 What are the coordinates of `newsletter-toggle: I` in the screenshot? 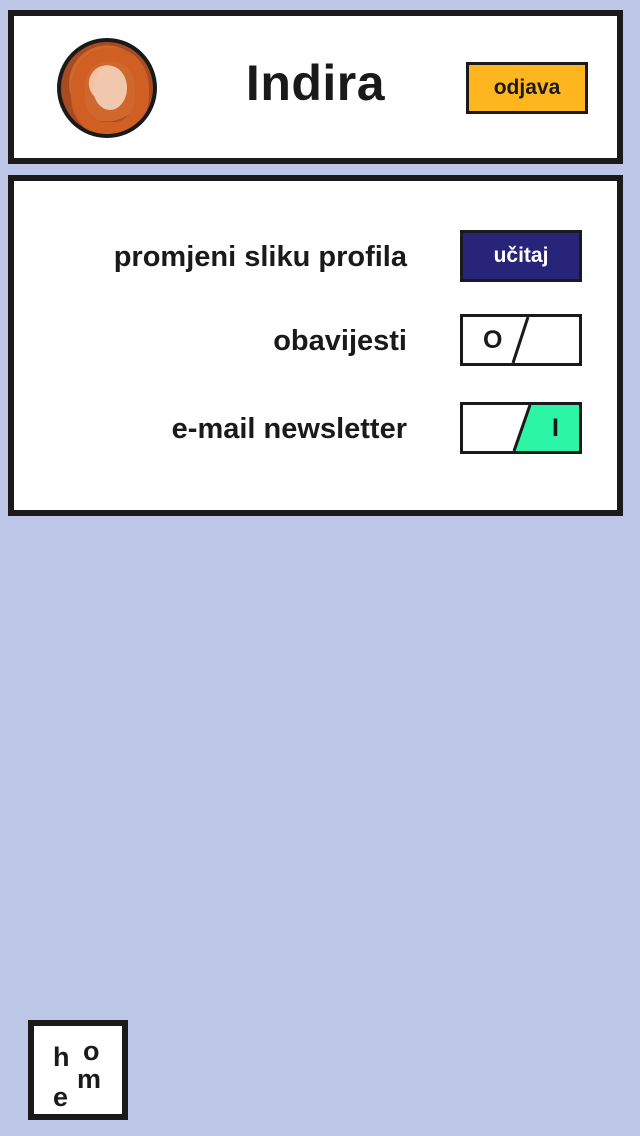 It's located at (521, 428).